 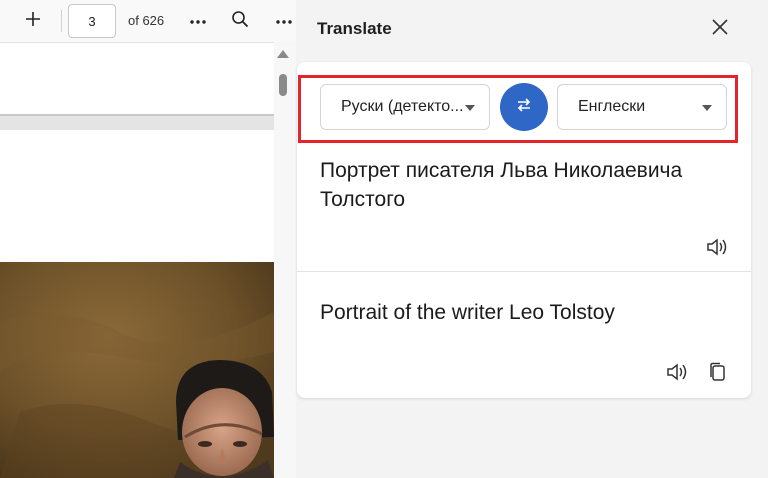 What do you see at coordinates (285, 260) in the screenshot?
I see `vertical-scrollbar` at bounding box center [285, 260].